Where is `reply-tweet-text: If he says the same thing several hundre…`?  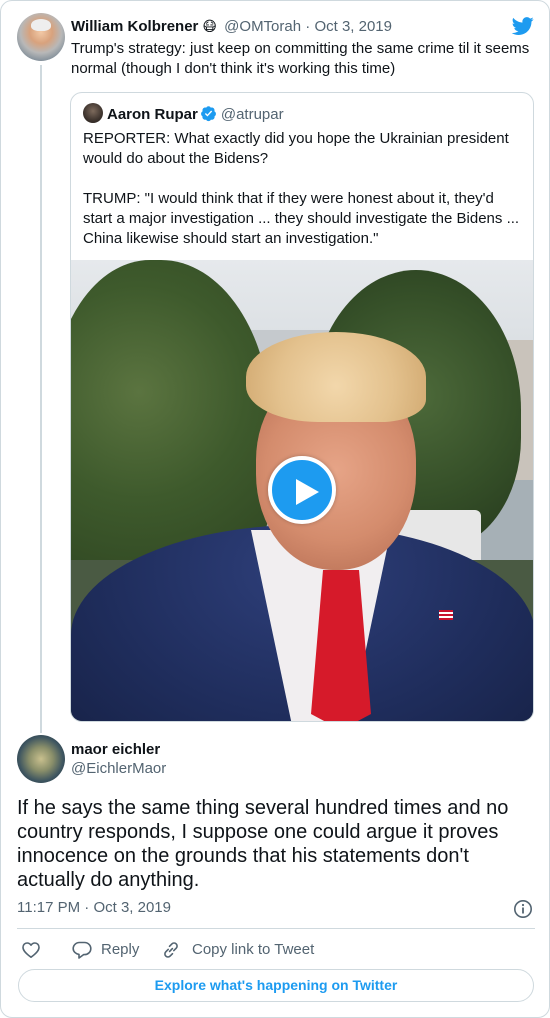
reply-tweet-text: If he says the same thing several hundre… is located at coordinates (263, 844).